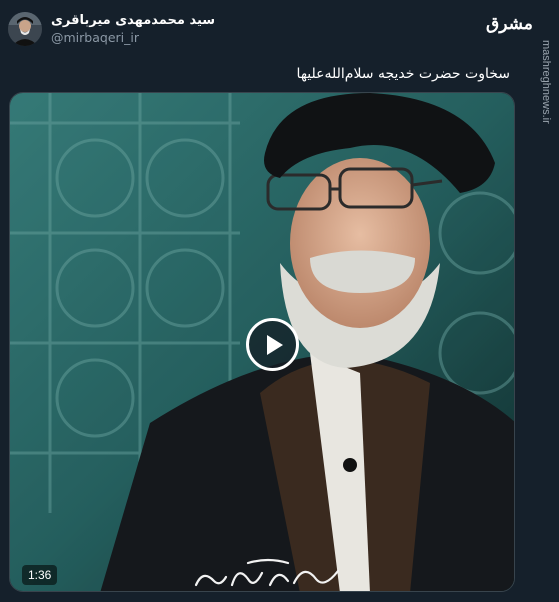 Image resolution: width=559 pixels, height=602 pixels. Describe the element at coordinates (133, 20) in the screenshot. I see `author-display-name: سید محمدمهدی میرباقری` at that location.